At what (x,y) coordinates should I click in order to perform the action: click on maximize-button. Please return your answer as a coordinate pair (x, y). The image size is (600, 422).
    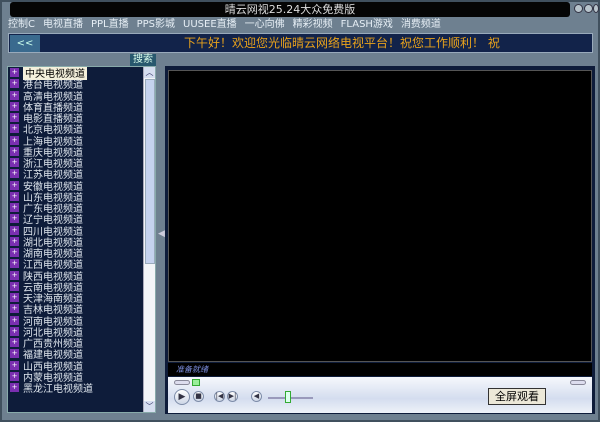
    Looking at the image, I should click on (588, 8).